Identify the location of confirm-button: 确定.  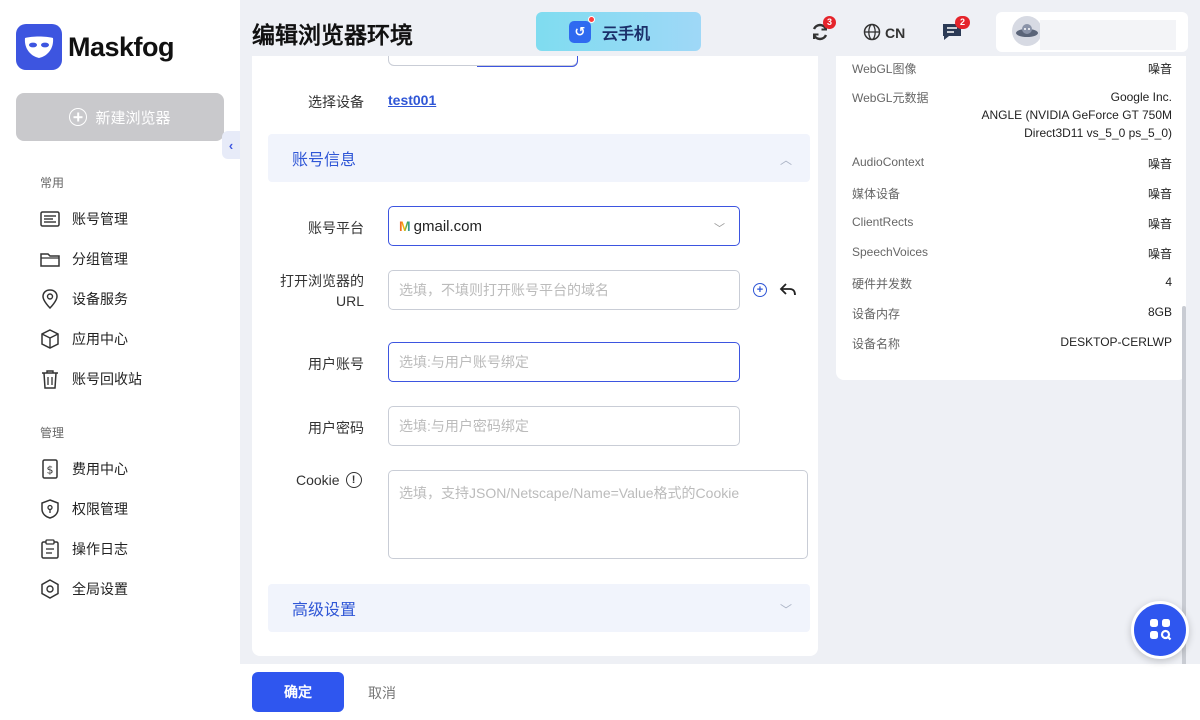
(298, 692).